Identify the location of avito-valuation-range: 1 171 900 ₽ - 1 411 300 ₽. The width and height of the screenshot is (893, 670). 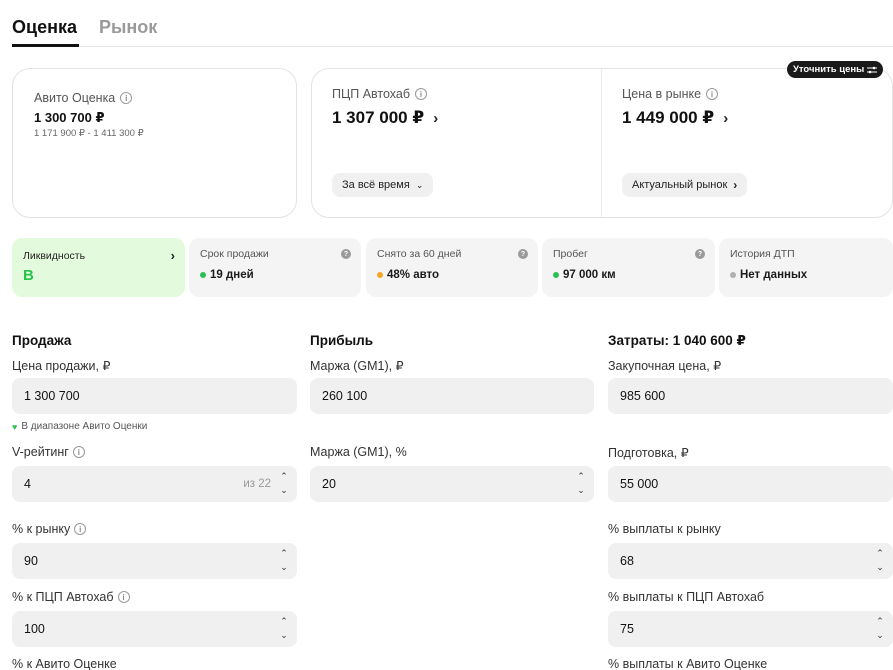
(89, 133).